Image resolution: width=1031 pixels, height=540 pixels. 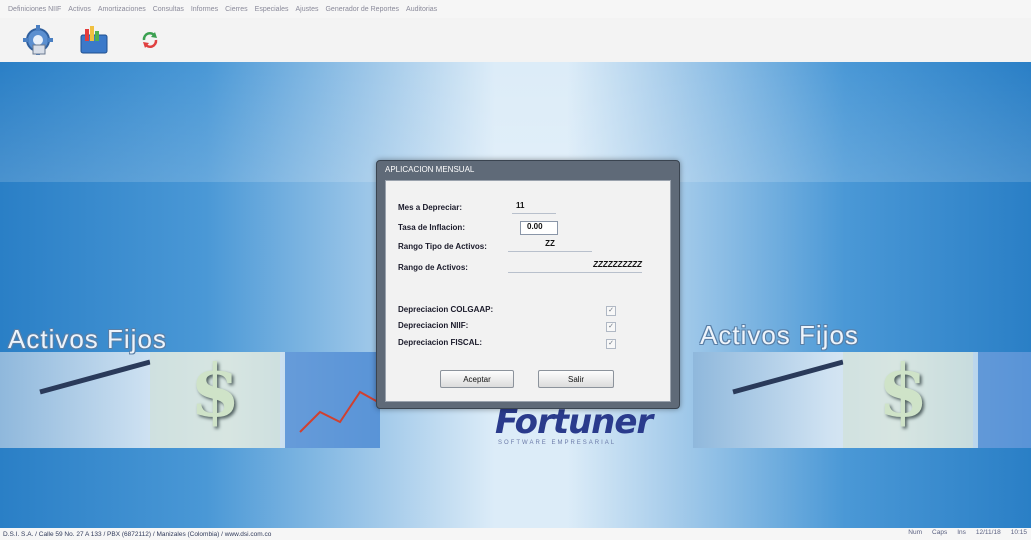 What do you see at coordinates (122, 9) in the screenshot?
I see `menu-item-amortizaciones: Amortizaciones` at bounding box center [122, 9].